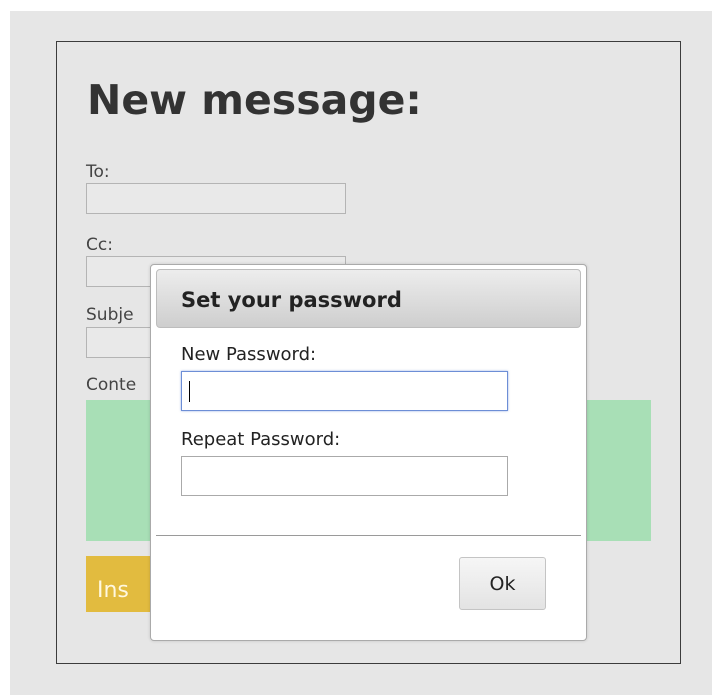 The width and height of the screenshot is (712, 695). What do you see at coordinates (249, 354) in the screenshot?
I see `new-password-label: New Password:` at bounding box center [249, 354].